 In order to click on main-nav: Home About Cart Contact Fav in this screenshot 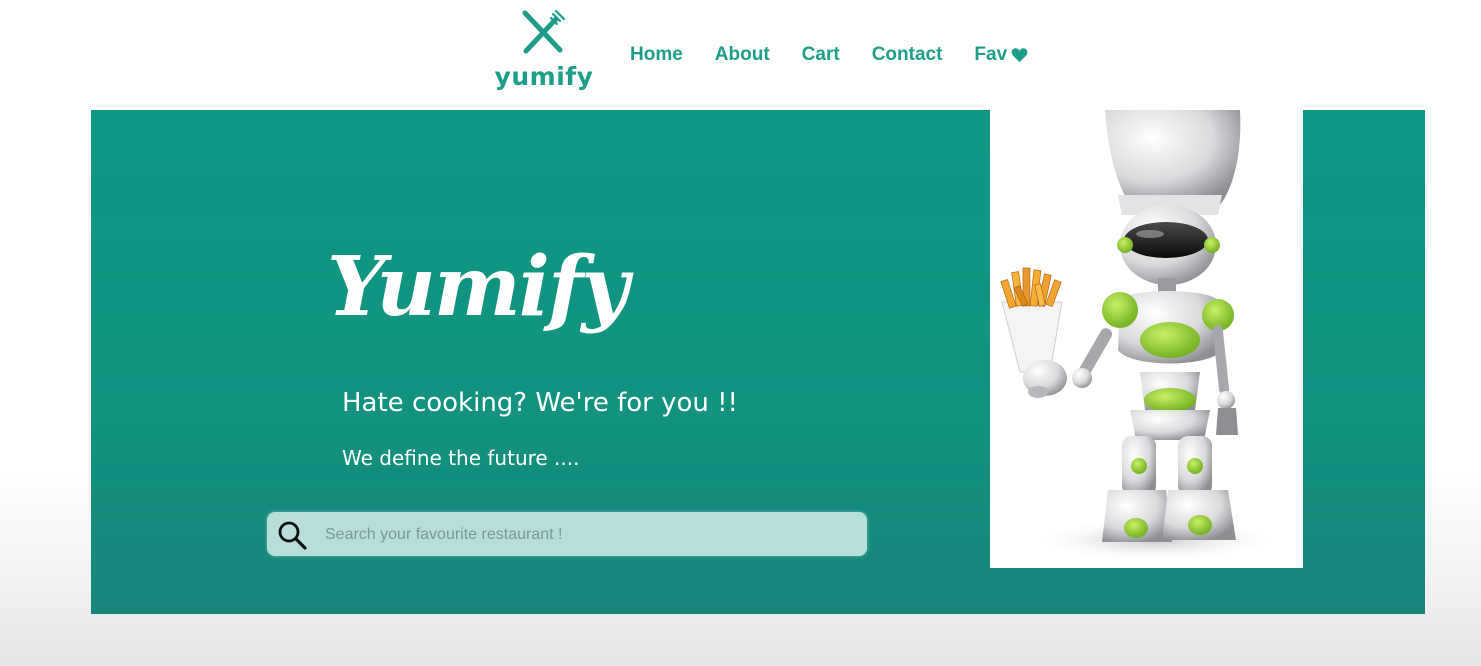, I will do `click(829, 55)`.